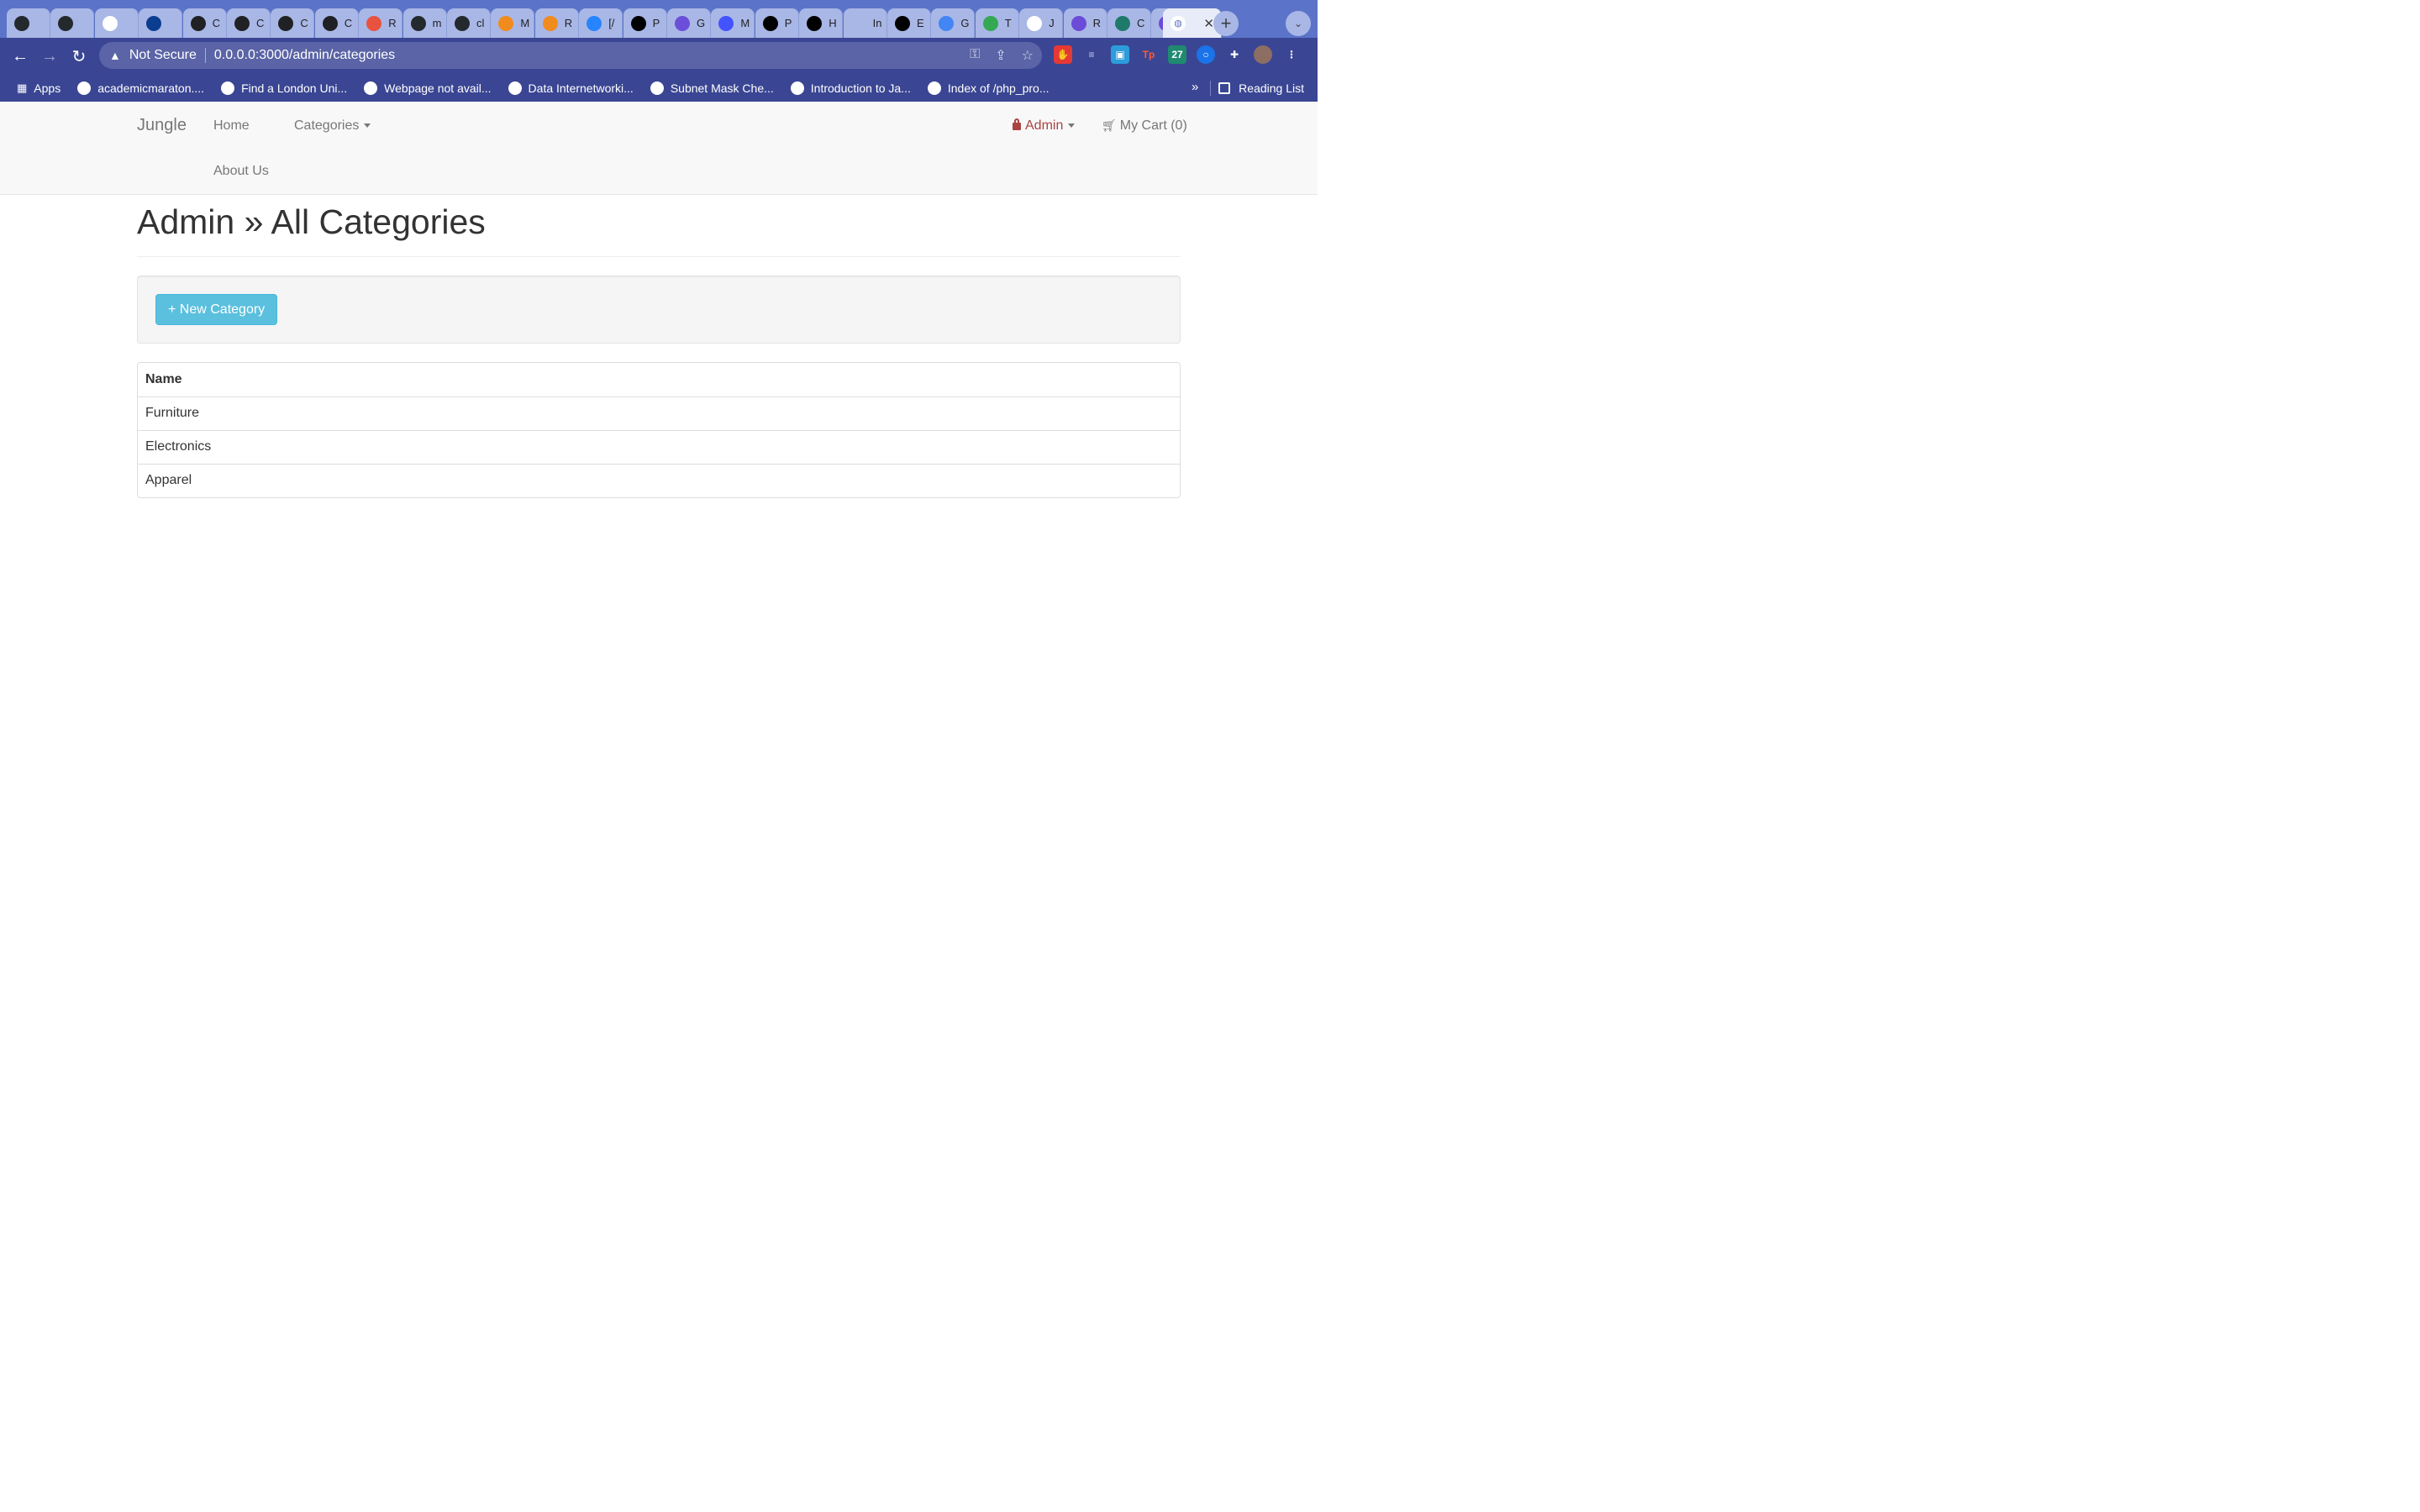 The height and width of the screenshot is (1512, 2420). What do you see at coordinates (311, 221) in the screenshot?
I see `page-title: Admin » All Categories` at bounding box center [311, 221].